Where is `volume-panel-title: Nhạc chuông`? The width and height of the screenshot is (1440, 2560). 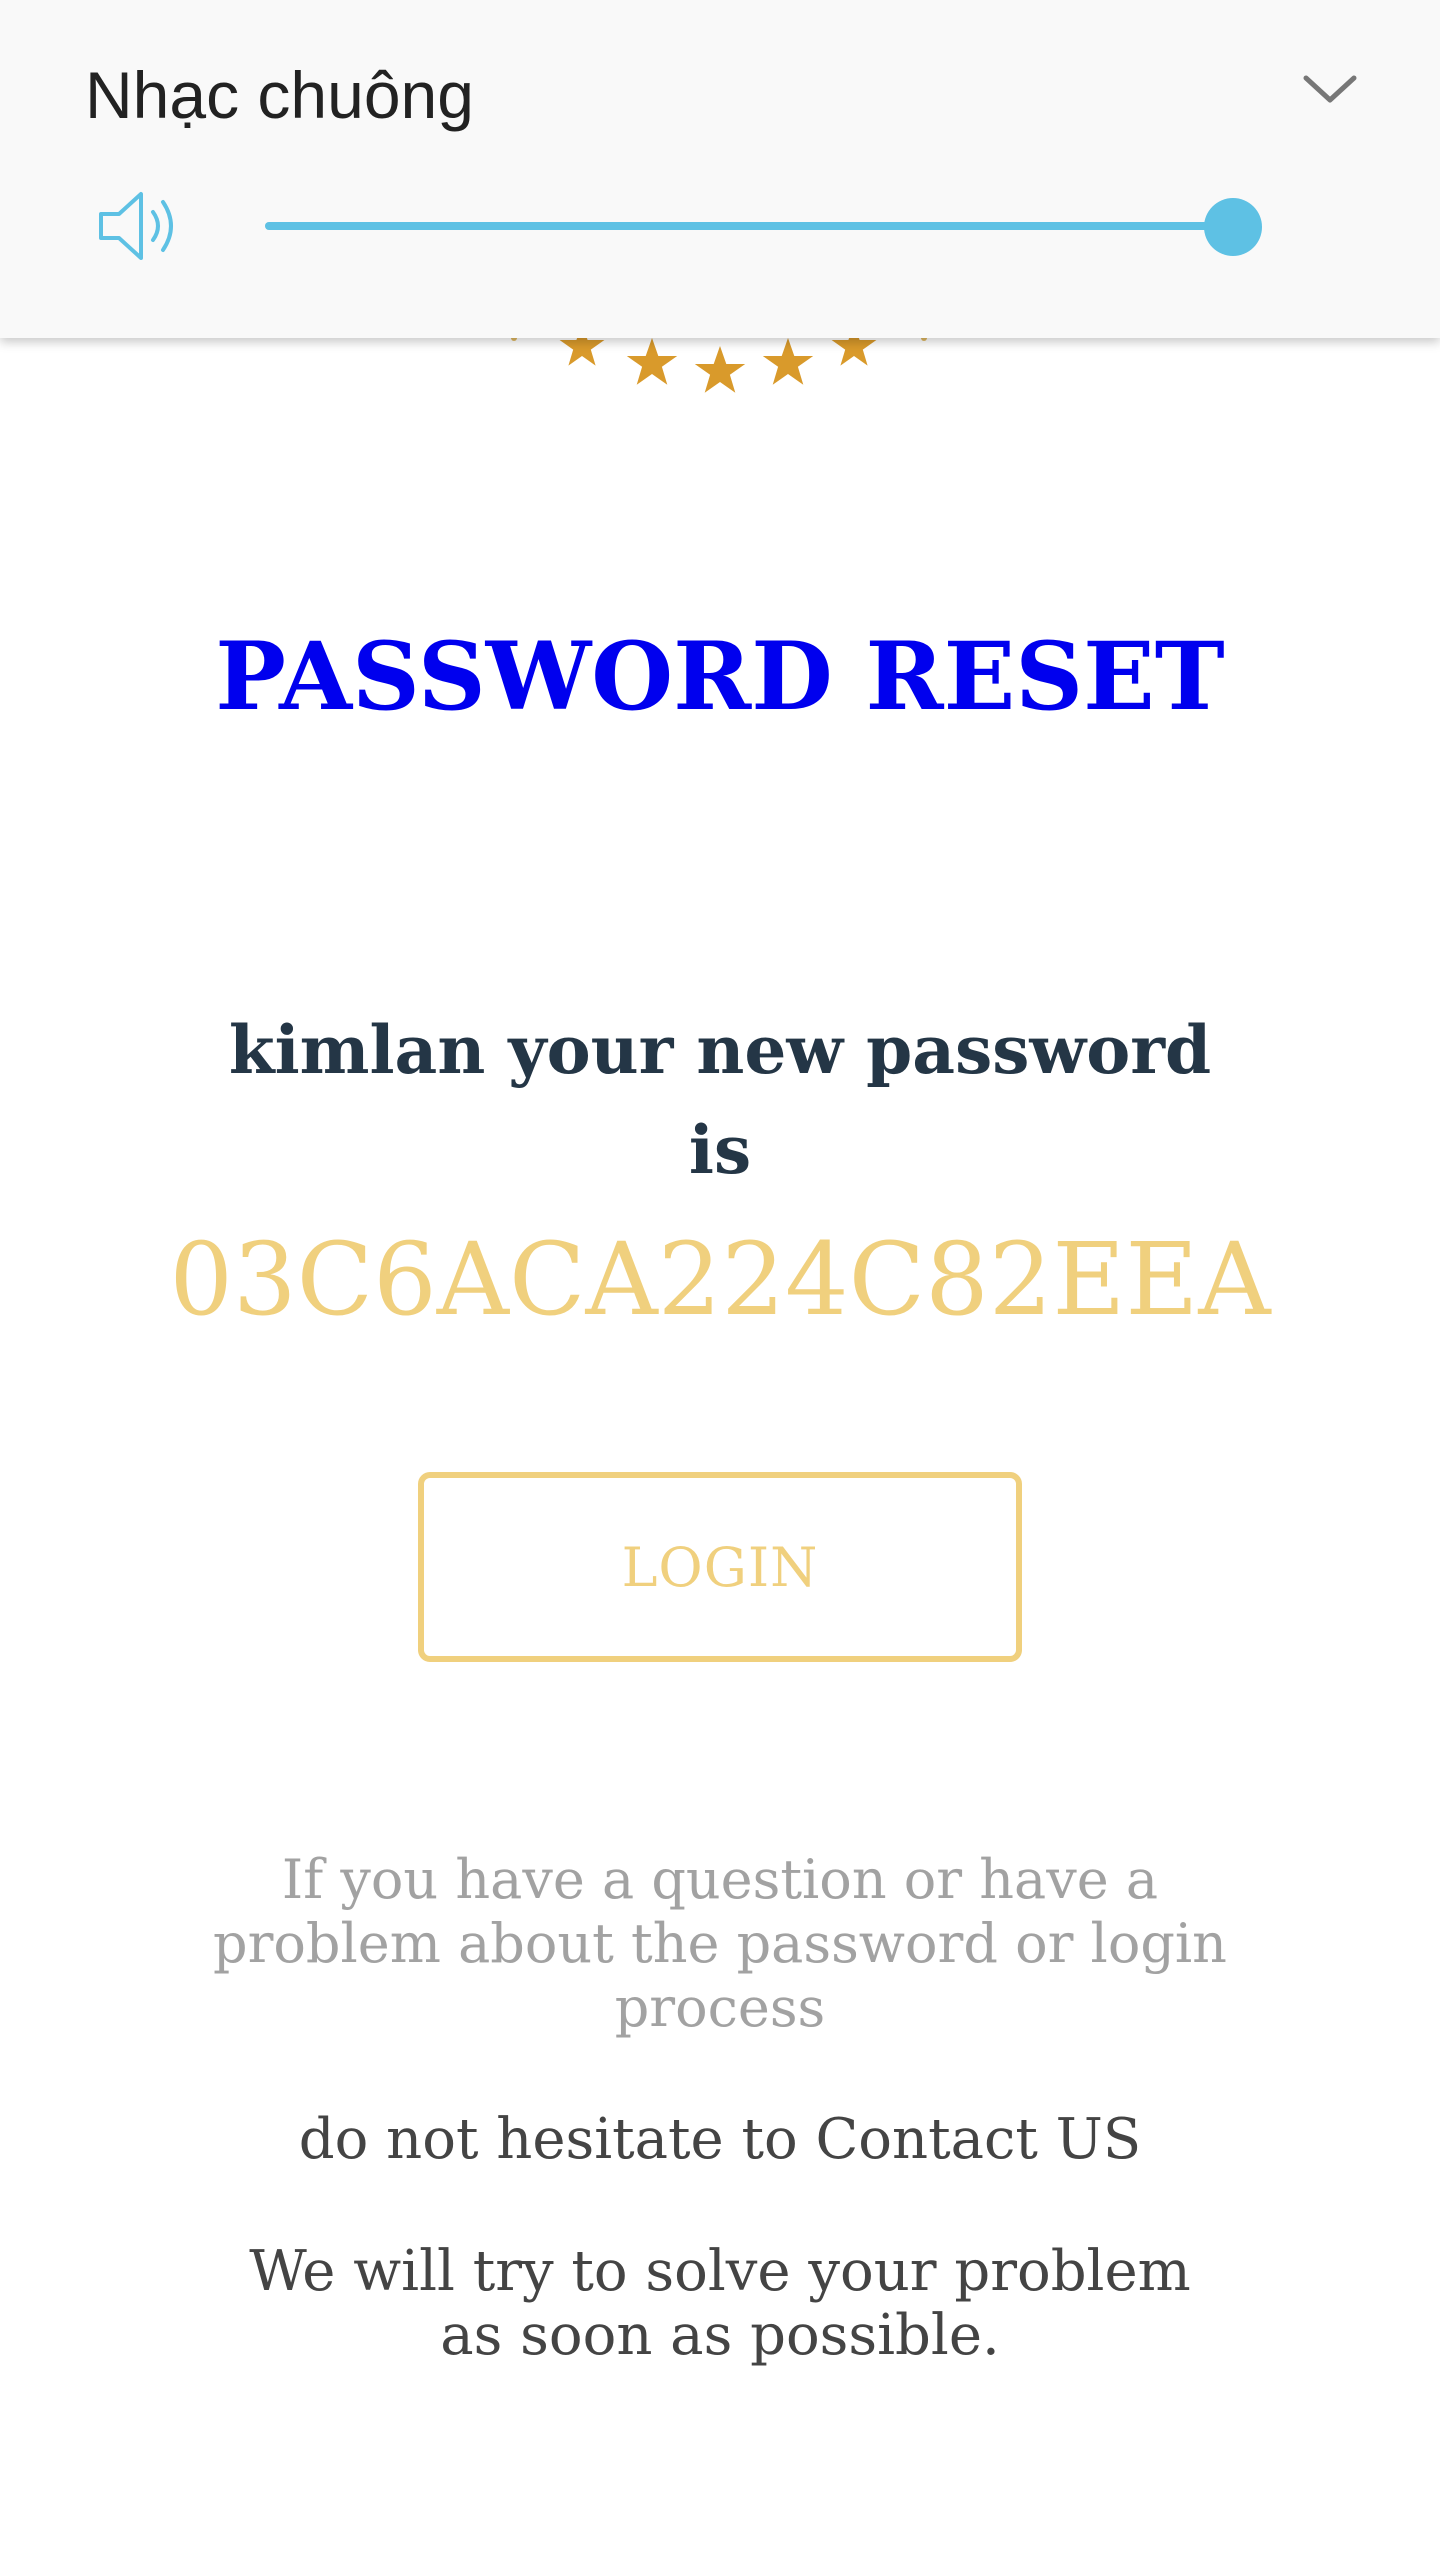 volume-panel-title: Nhạc chuông is located at coordinates (279, 95).